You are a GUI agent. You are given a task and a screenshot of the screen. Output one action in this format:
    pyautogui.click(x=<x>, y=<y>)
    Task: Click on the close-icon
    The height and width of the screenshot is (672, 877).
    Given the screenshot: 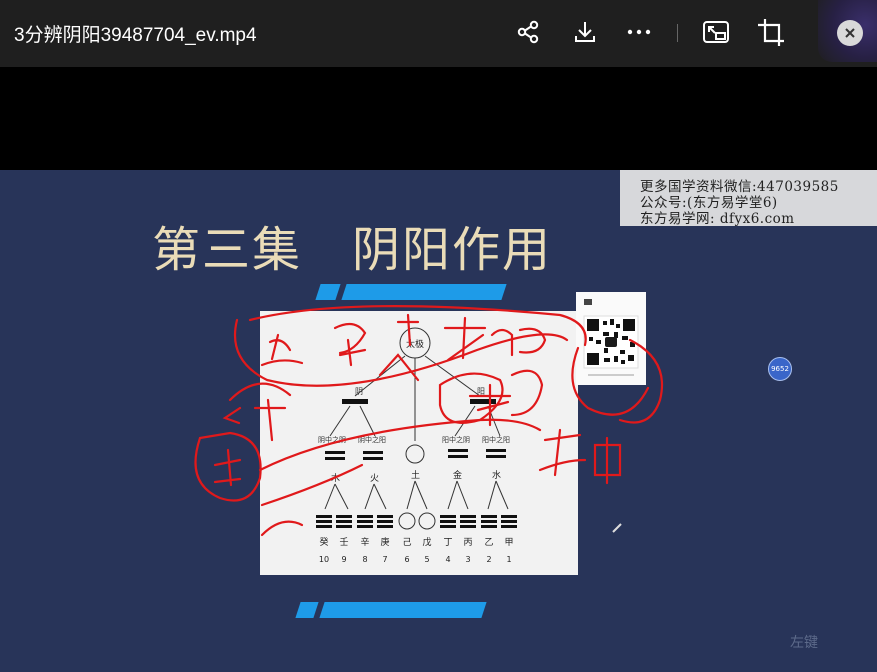 What is the action you would take?
    pyautogui.click(x=850, y=33)
    